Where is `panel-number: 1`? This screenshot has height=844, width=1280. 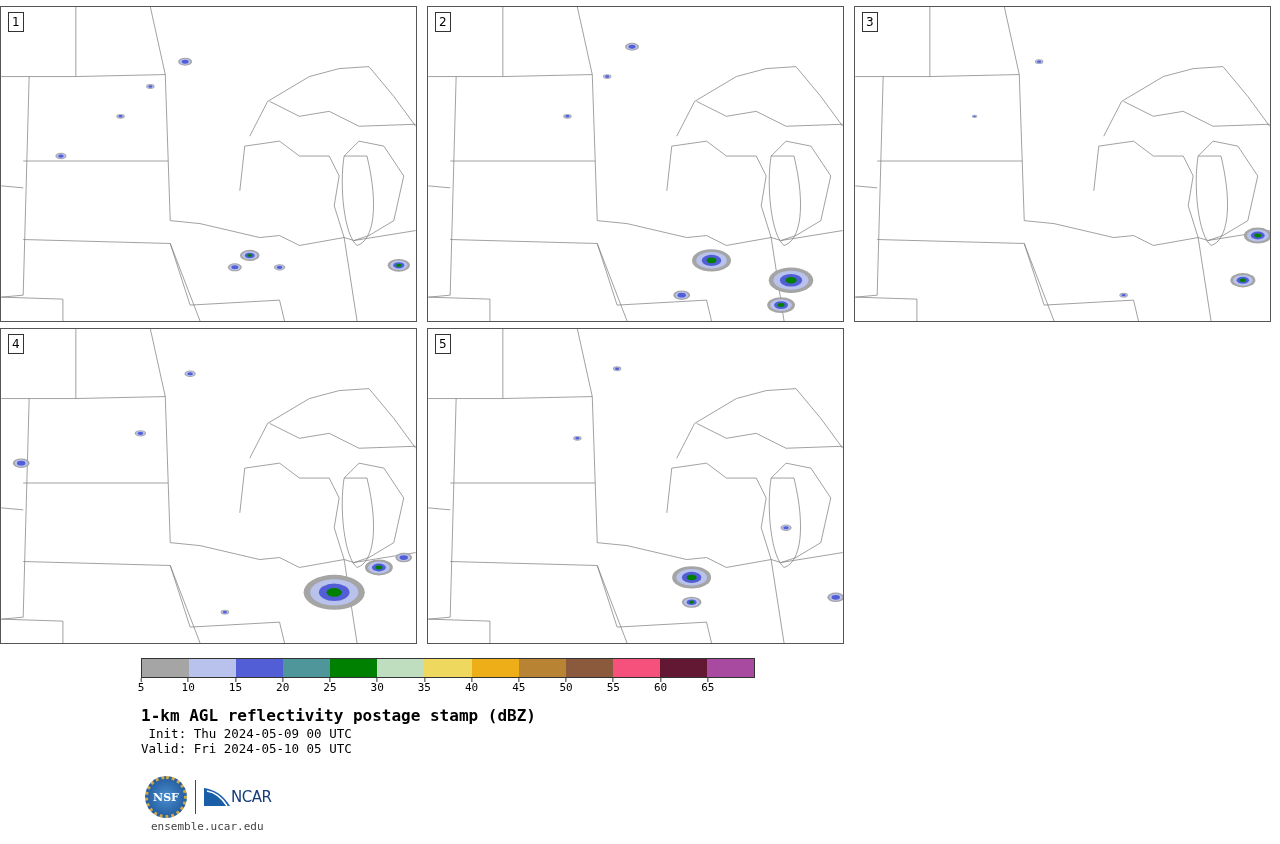
panel-number: 1 is located at coordinates (16, 22).